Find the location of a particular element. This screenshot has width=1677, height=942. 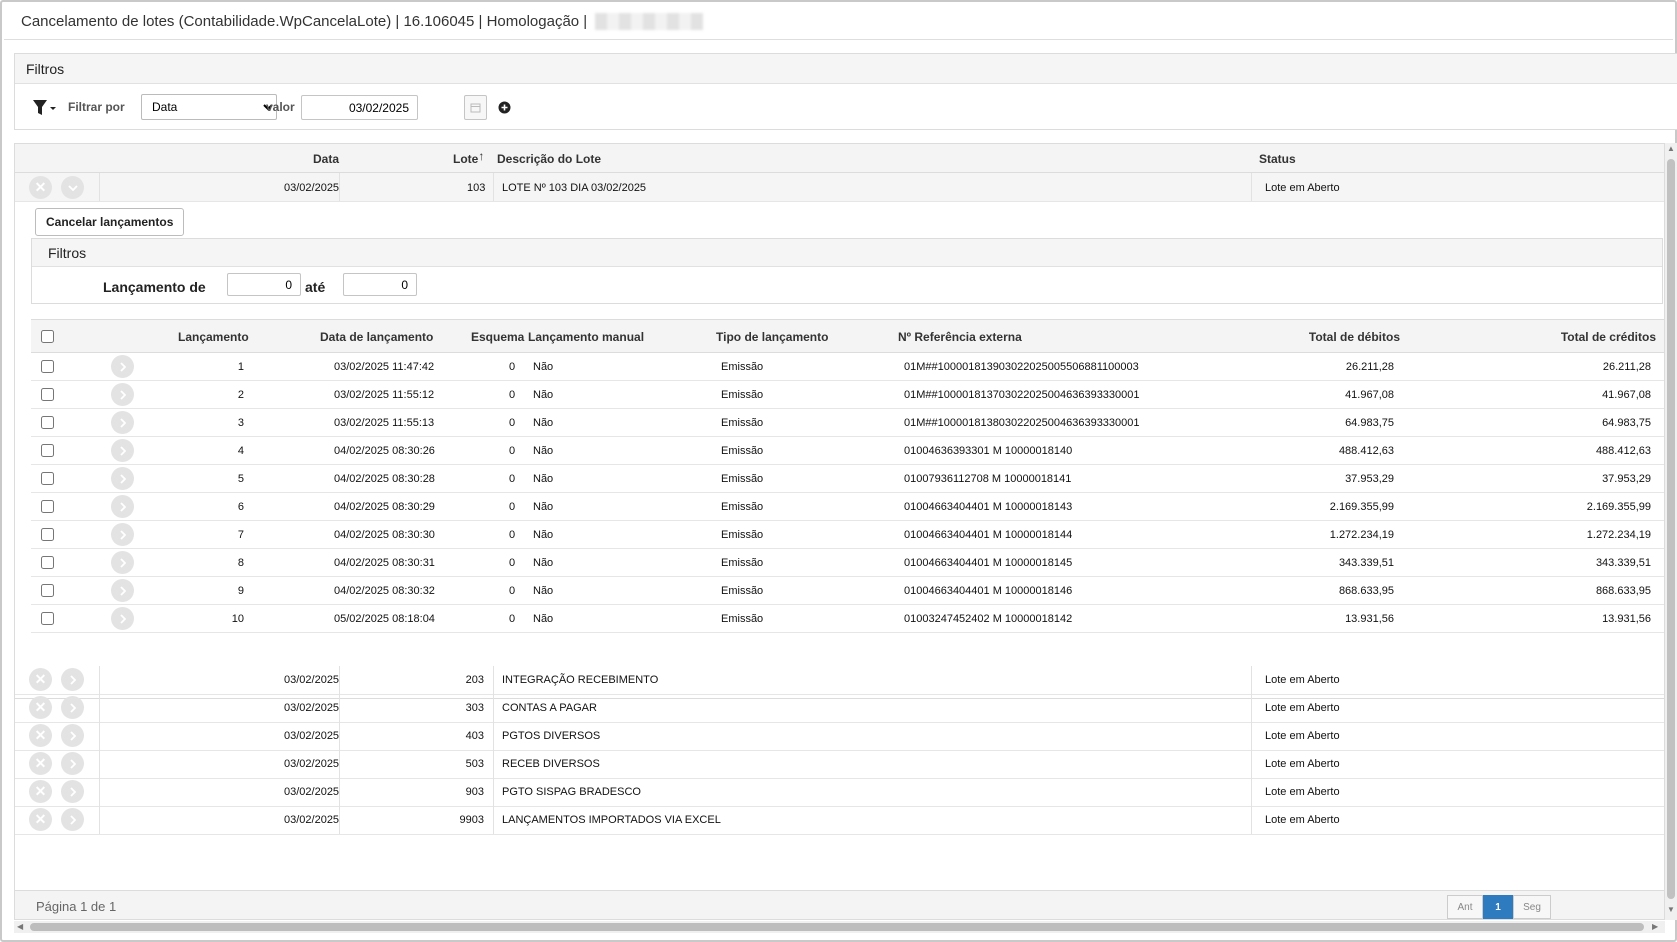

scroll-right-icon: ▶ is located at coordinates (1655, 926).